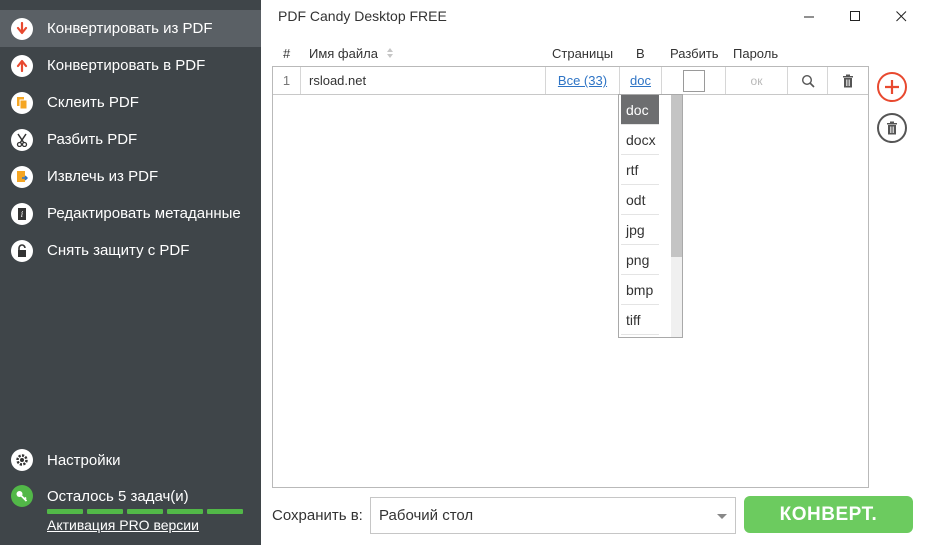 Image resolution: width=925 pixels, height=545 pixels. Describe the element at coordinates (694, 53) in the screenshot. I see `column-header-split: Разбить` at that location.